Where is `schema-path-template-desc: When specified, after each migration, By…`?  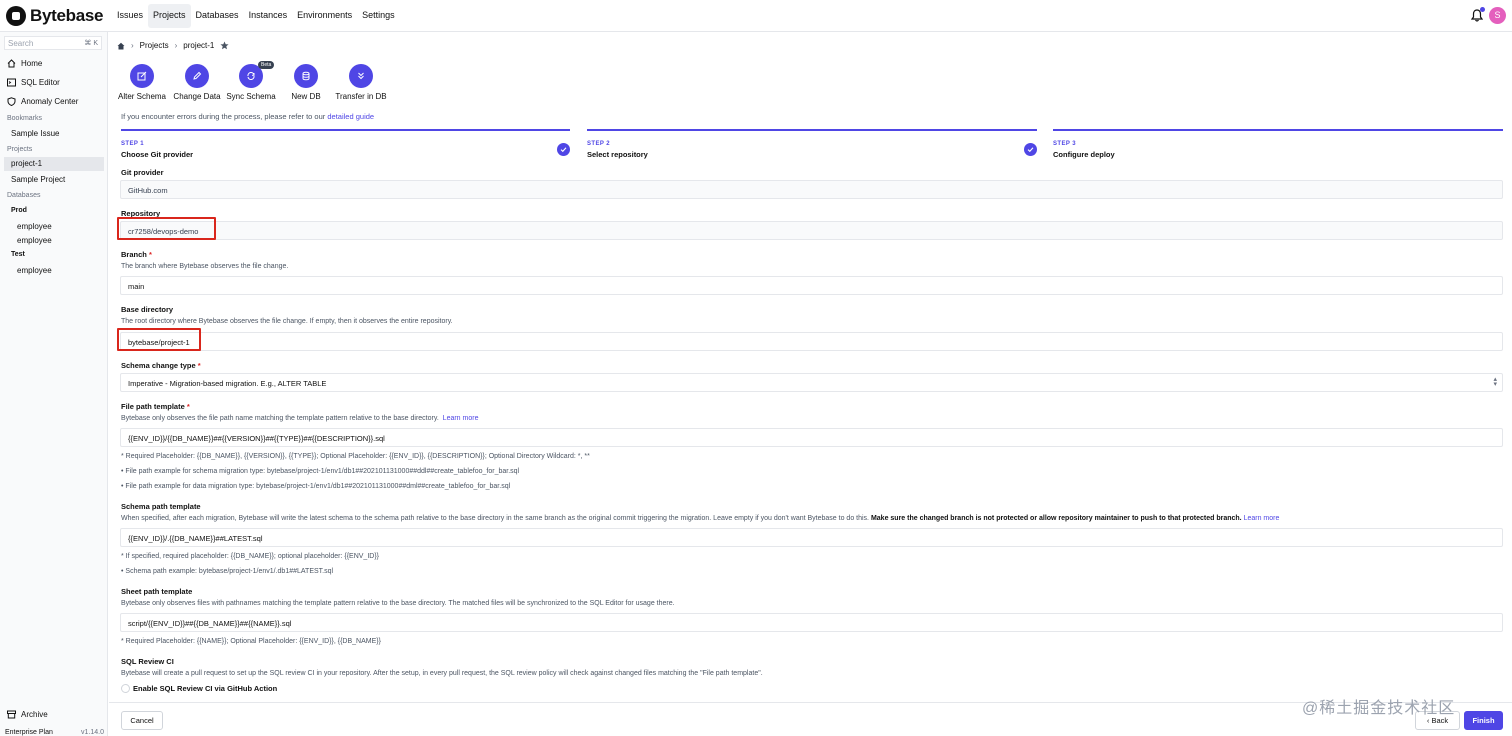 schema-path-template-desc: When specified, after each migration, By… is located at coordinates (700, 518).